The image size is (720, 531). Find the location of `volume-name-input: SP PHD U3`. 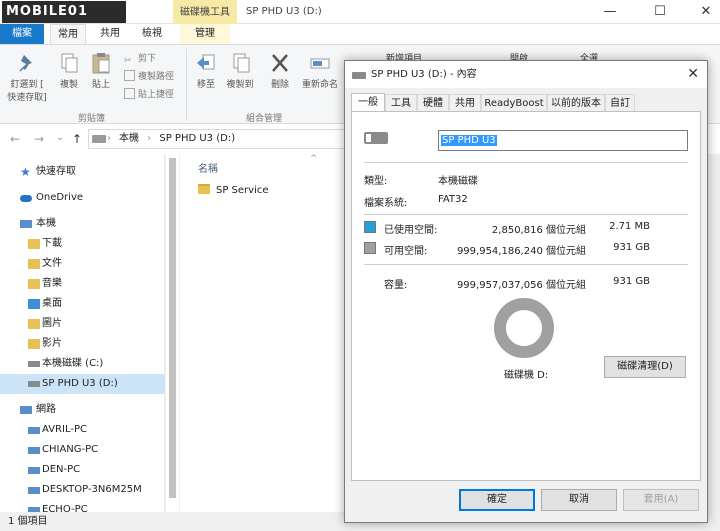

volume-name-input: SP PHD U3 is located at coordinates (563, 140).